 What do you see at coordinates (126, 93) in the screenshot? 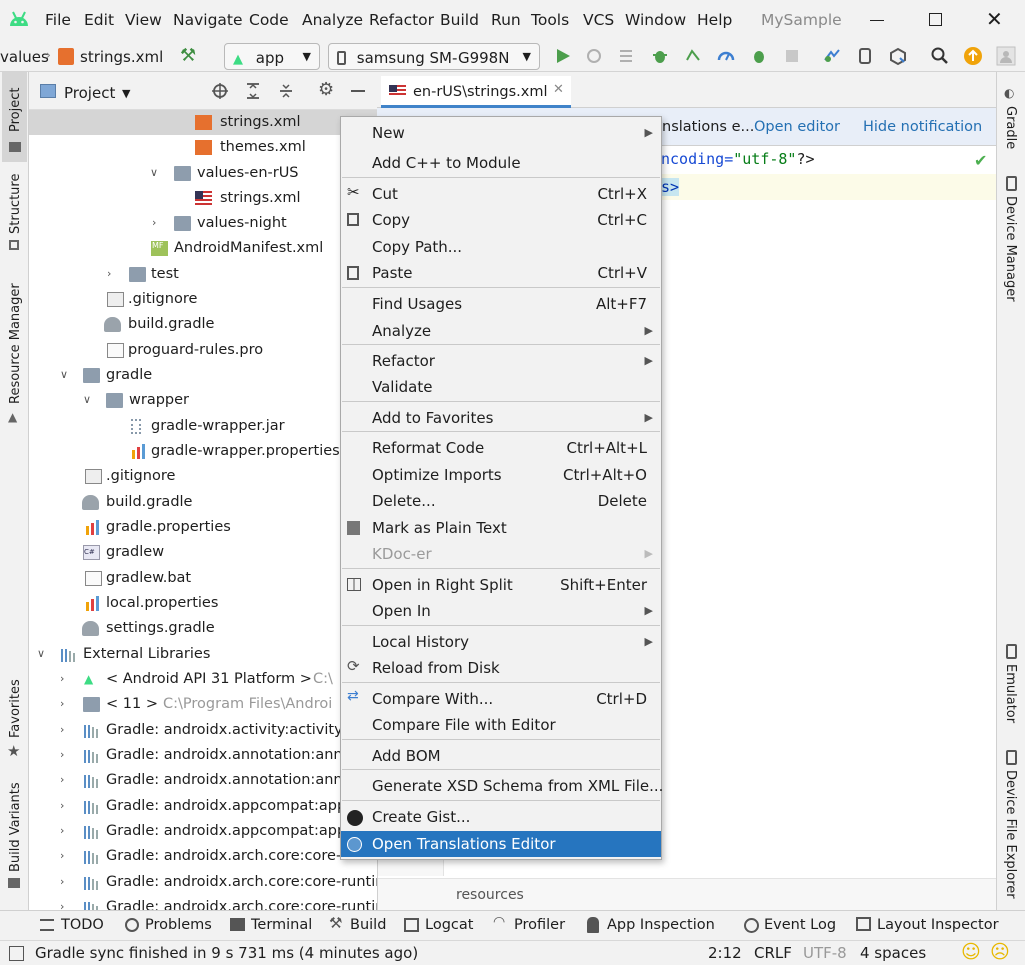
I see `chevron-down-icon: ▼` at bounding box center [126, 93].